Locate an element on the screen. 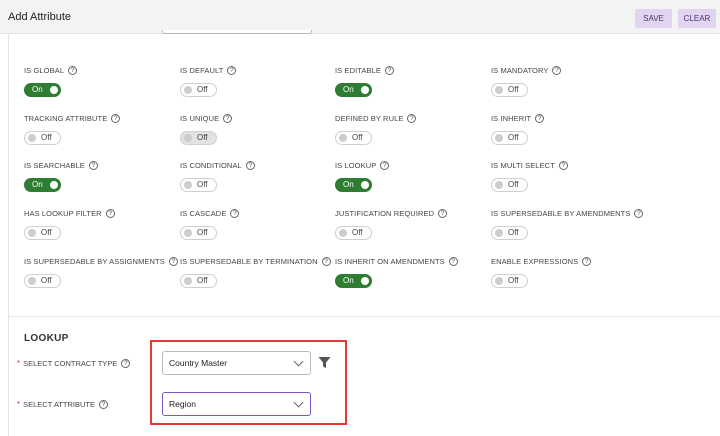 This screenshot has width=720, height=436. field-is-unique: IS UNIQUE? Off is located at coordinates (255, 129).